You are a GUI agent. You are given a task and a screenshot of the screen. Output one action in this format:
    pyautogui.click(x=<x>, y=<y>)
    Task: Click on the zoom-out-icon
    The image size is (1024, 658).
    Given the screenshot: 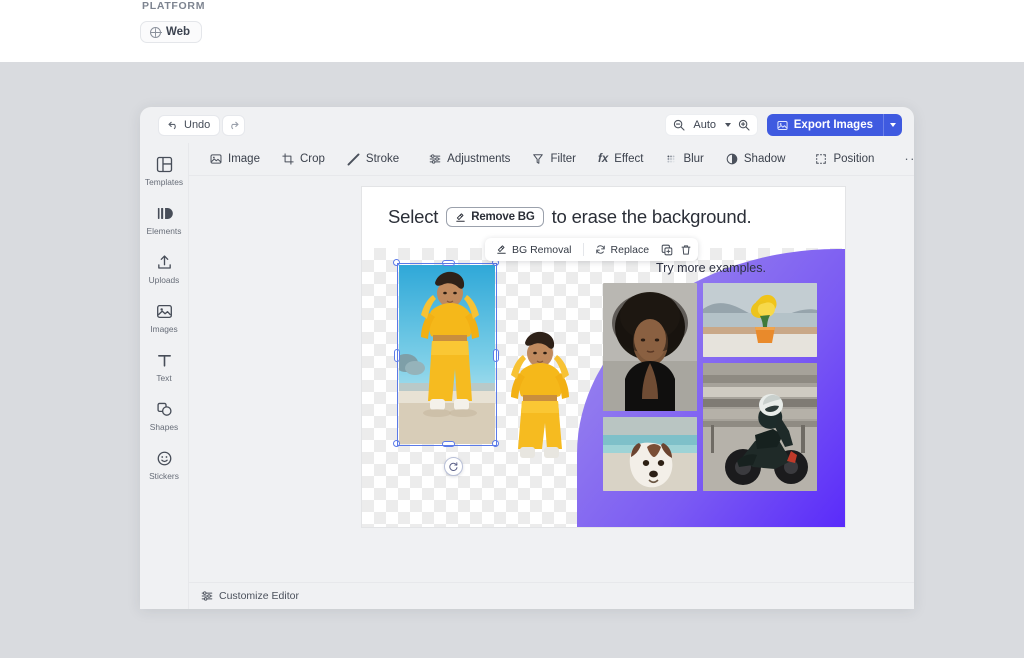 What is the action you would take?
    pyautogui.click(x=679, y=125)
    